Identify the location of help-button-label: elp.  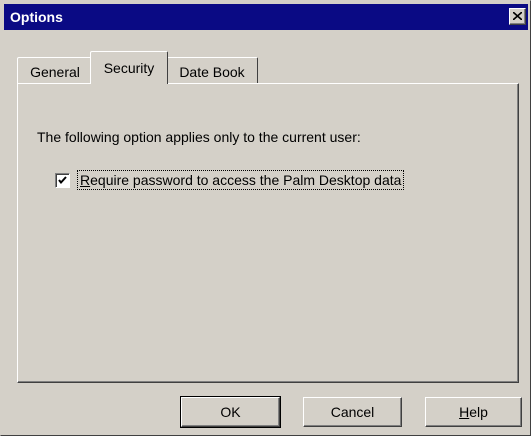
(478, 412).